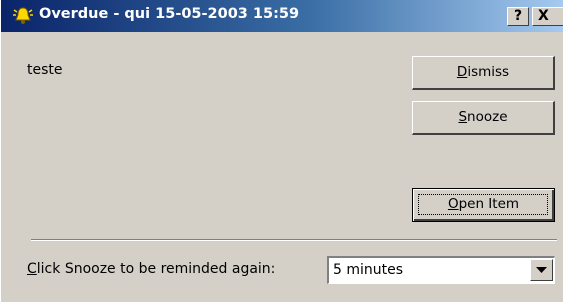 The image size is (563, 302). I want to click on dismiss-button: Dismiss, so click(483, 73).